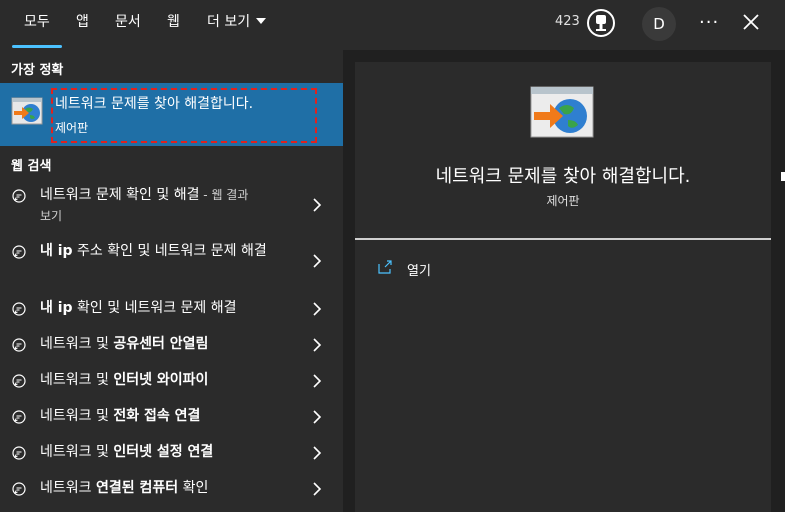 The width and height of the screenshot is (785, 512). What do you see at coordinates (385, 267) in the screenshot?
I see `open-external-icon` at bounding box center [385, 267].